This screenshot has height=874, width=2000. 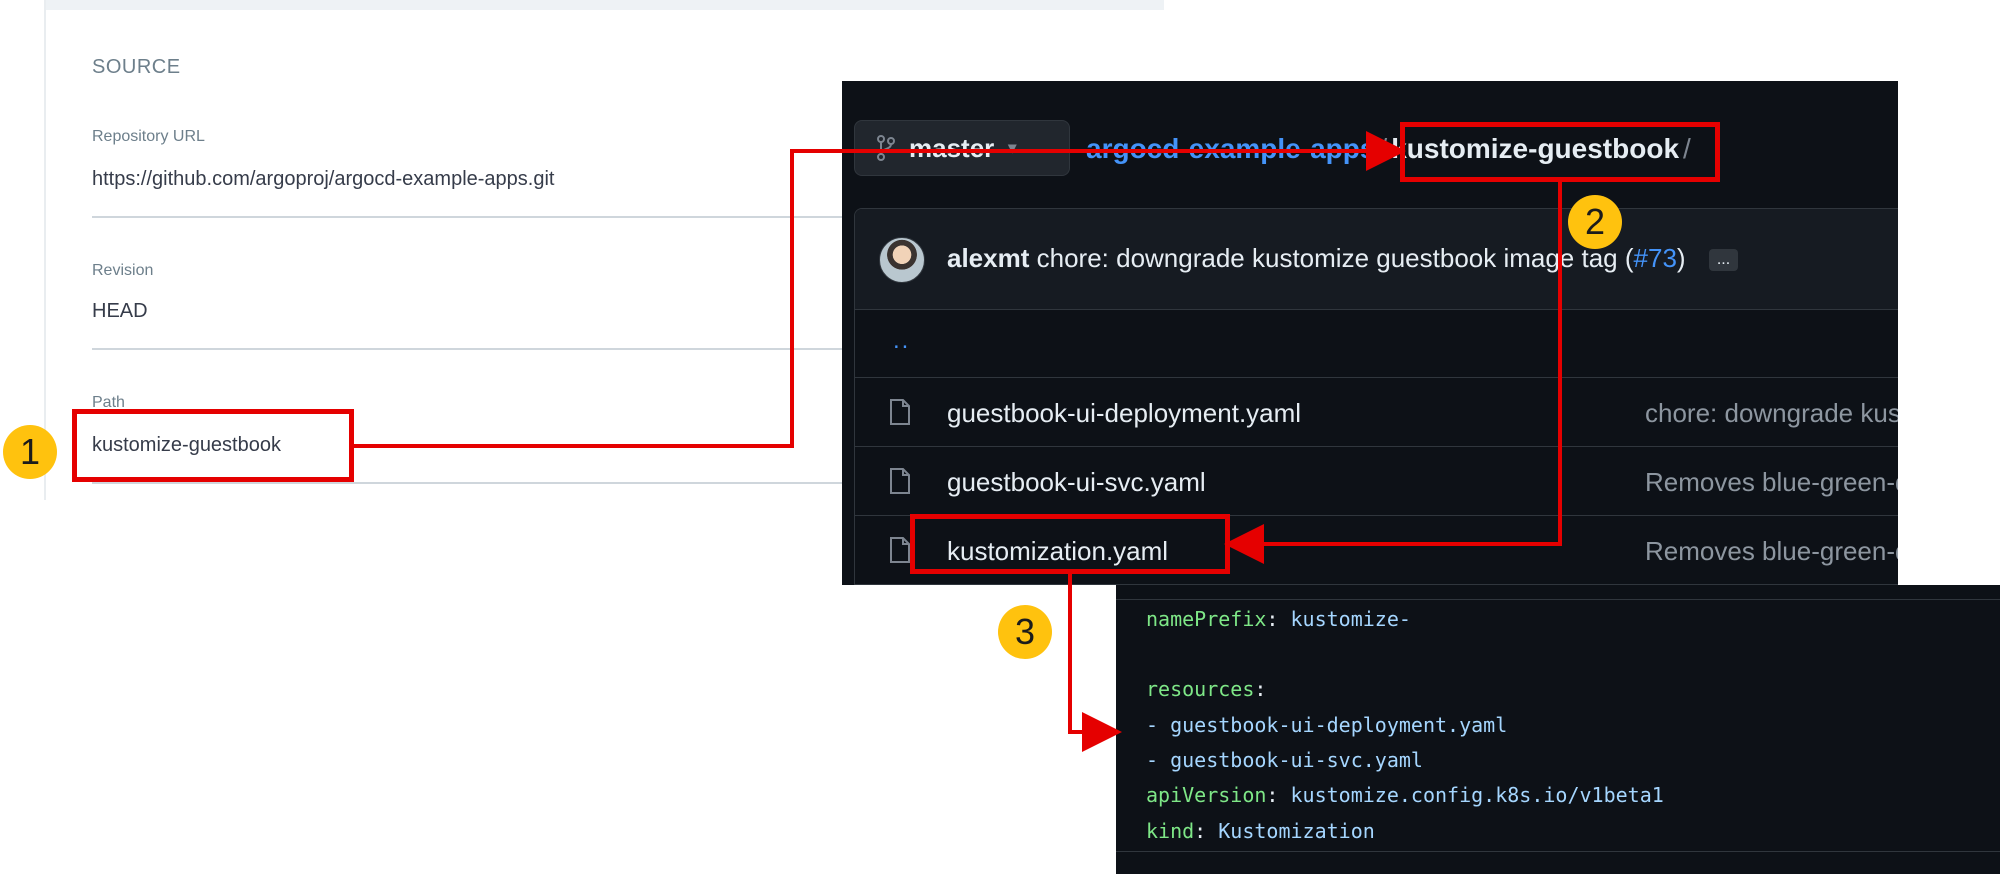 What do you see at coordinates (1025, 632) in the screenshot?
I see `step-3-badge: 3` at bounding box center [1025, 632].